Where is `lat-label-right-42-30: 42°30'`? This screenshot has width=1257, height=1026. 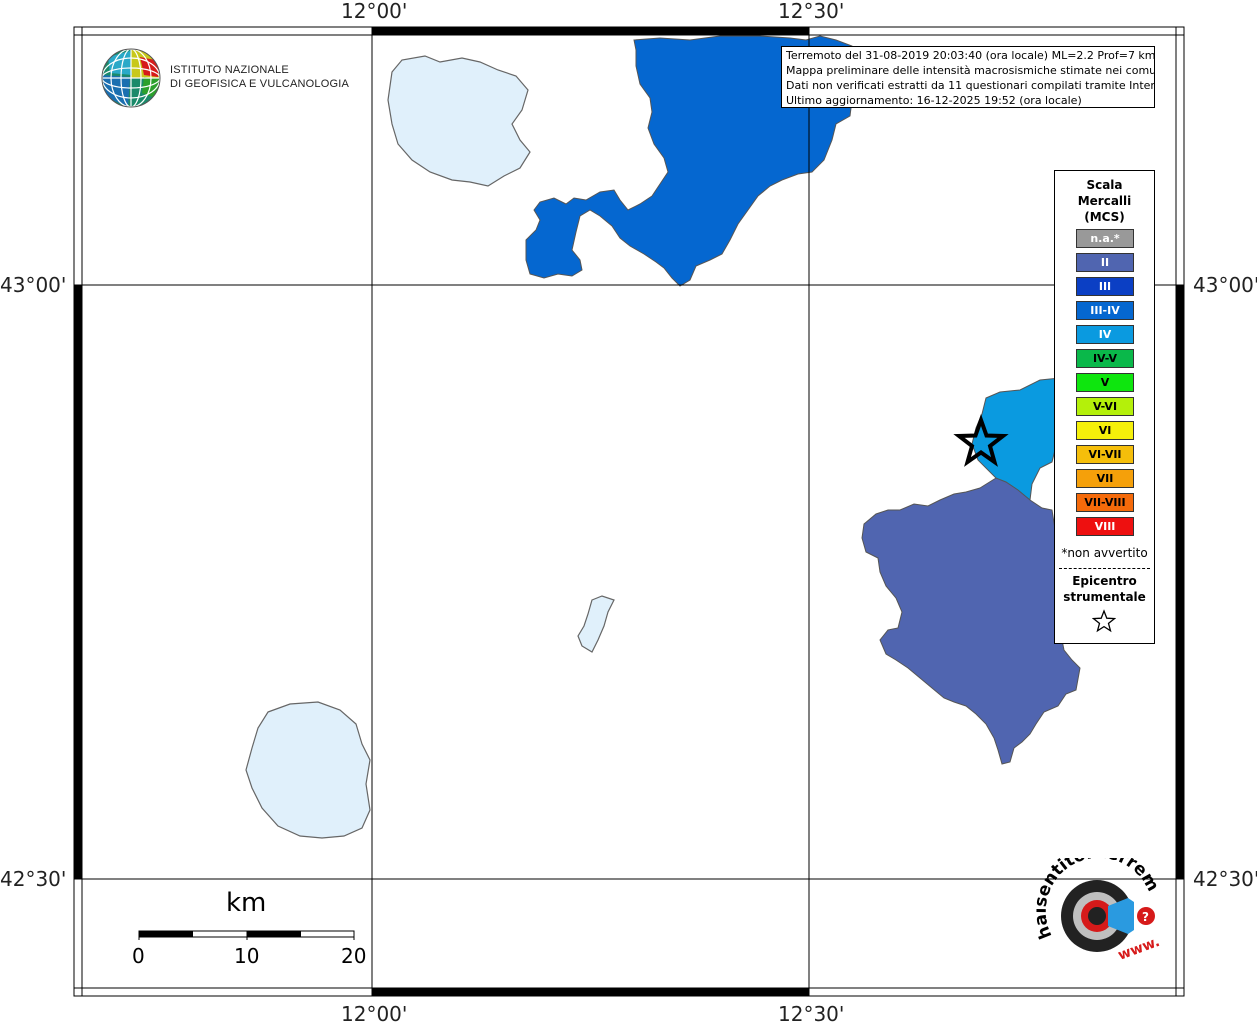
lat-label-right-42-30: 42°30' is located at coordinates (1225, 879).